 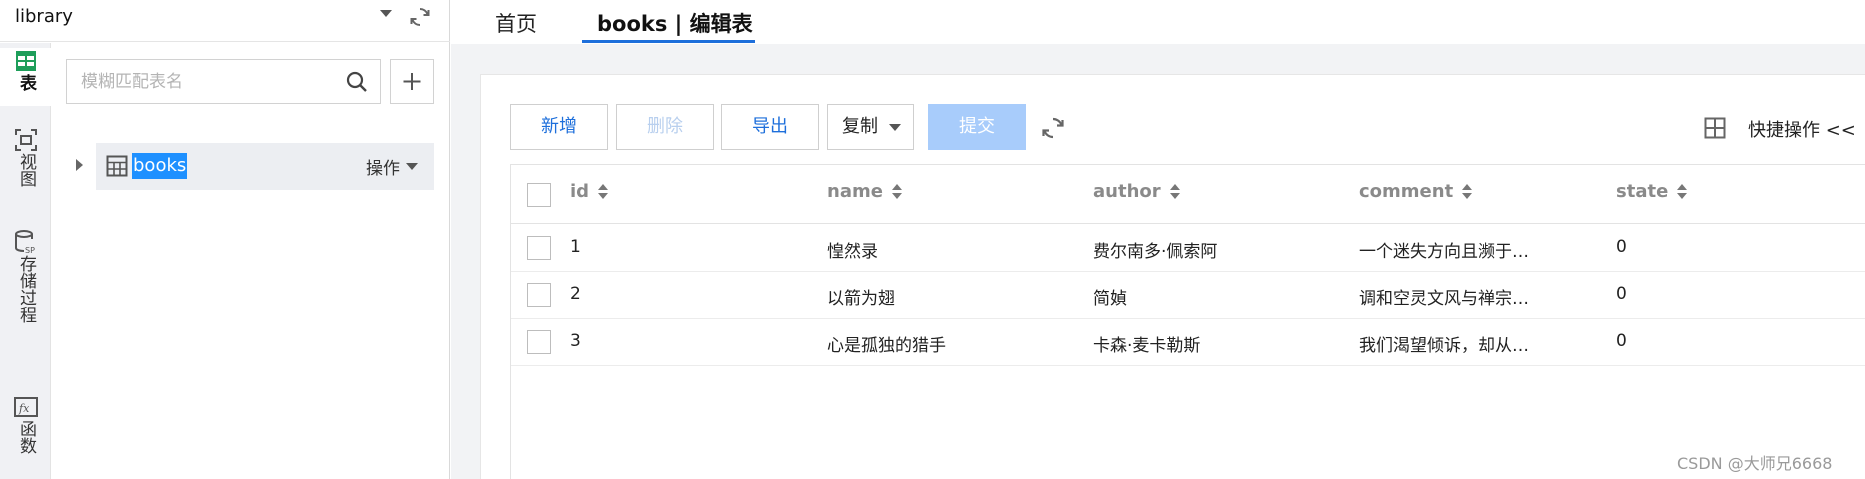 I want to click on table-header: id name author comment state, so click(x=1188, y=194).